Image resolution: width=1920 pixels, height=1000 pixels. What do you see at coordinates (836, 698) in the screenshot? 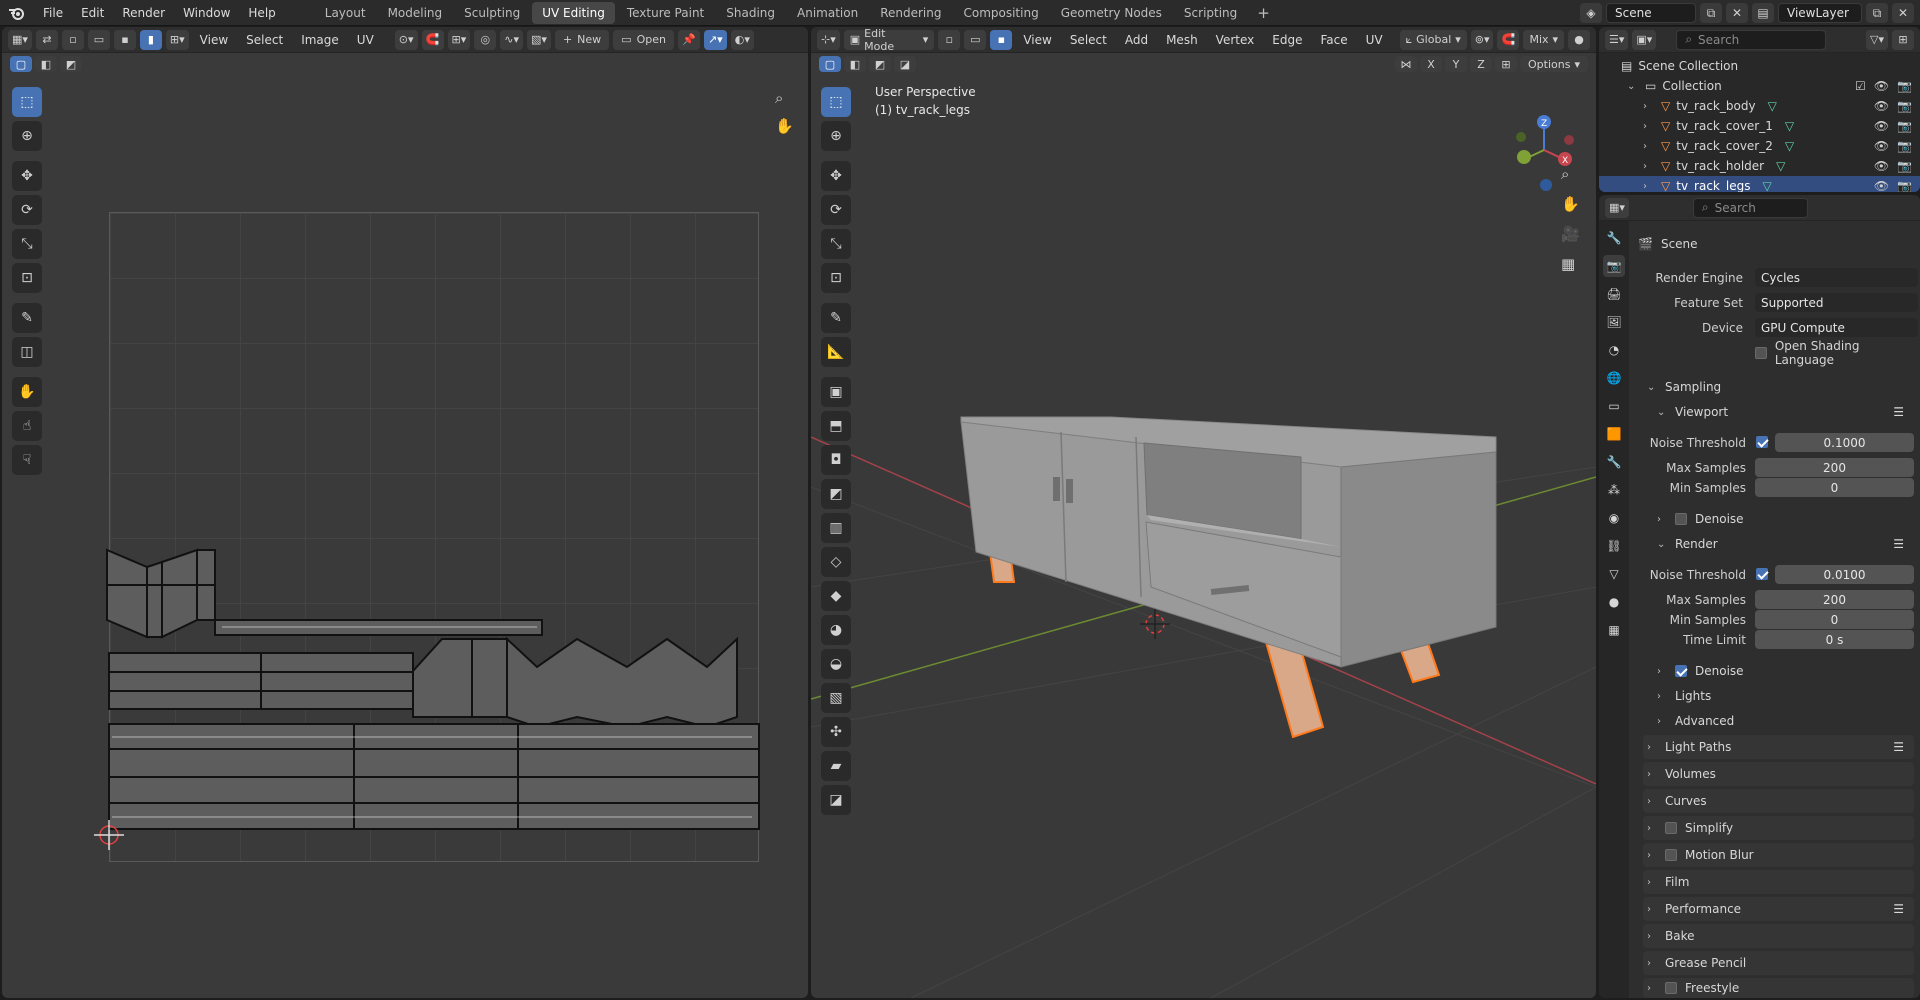
I see `edge-slide-tool-icon: ▧` at bounding box center [836, 698].